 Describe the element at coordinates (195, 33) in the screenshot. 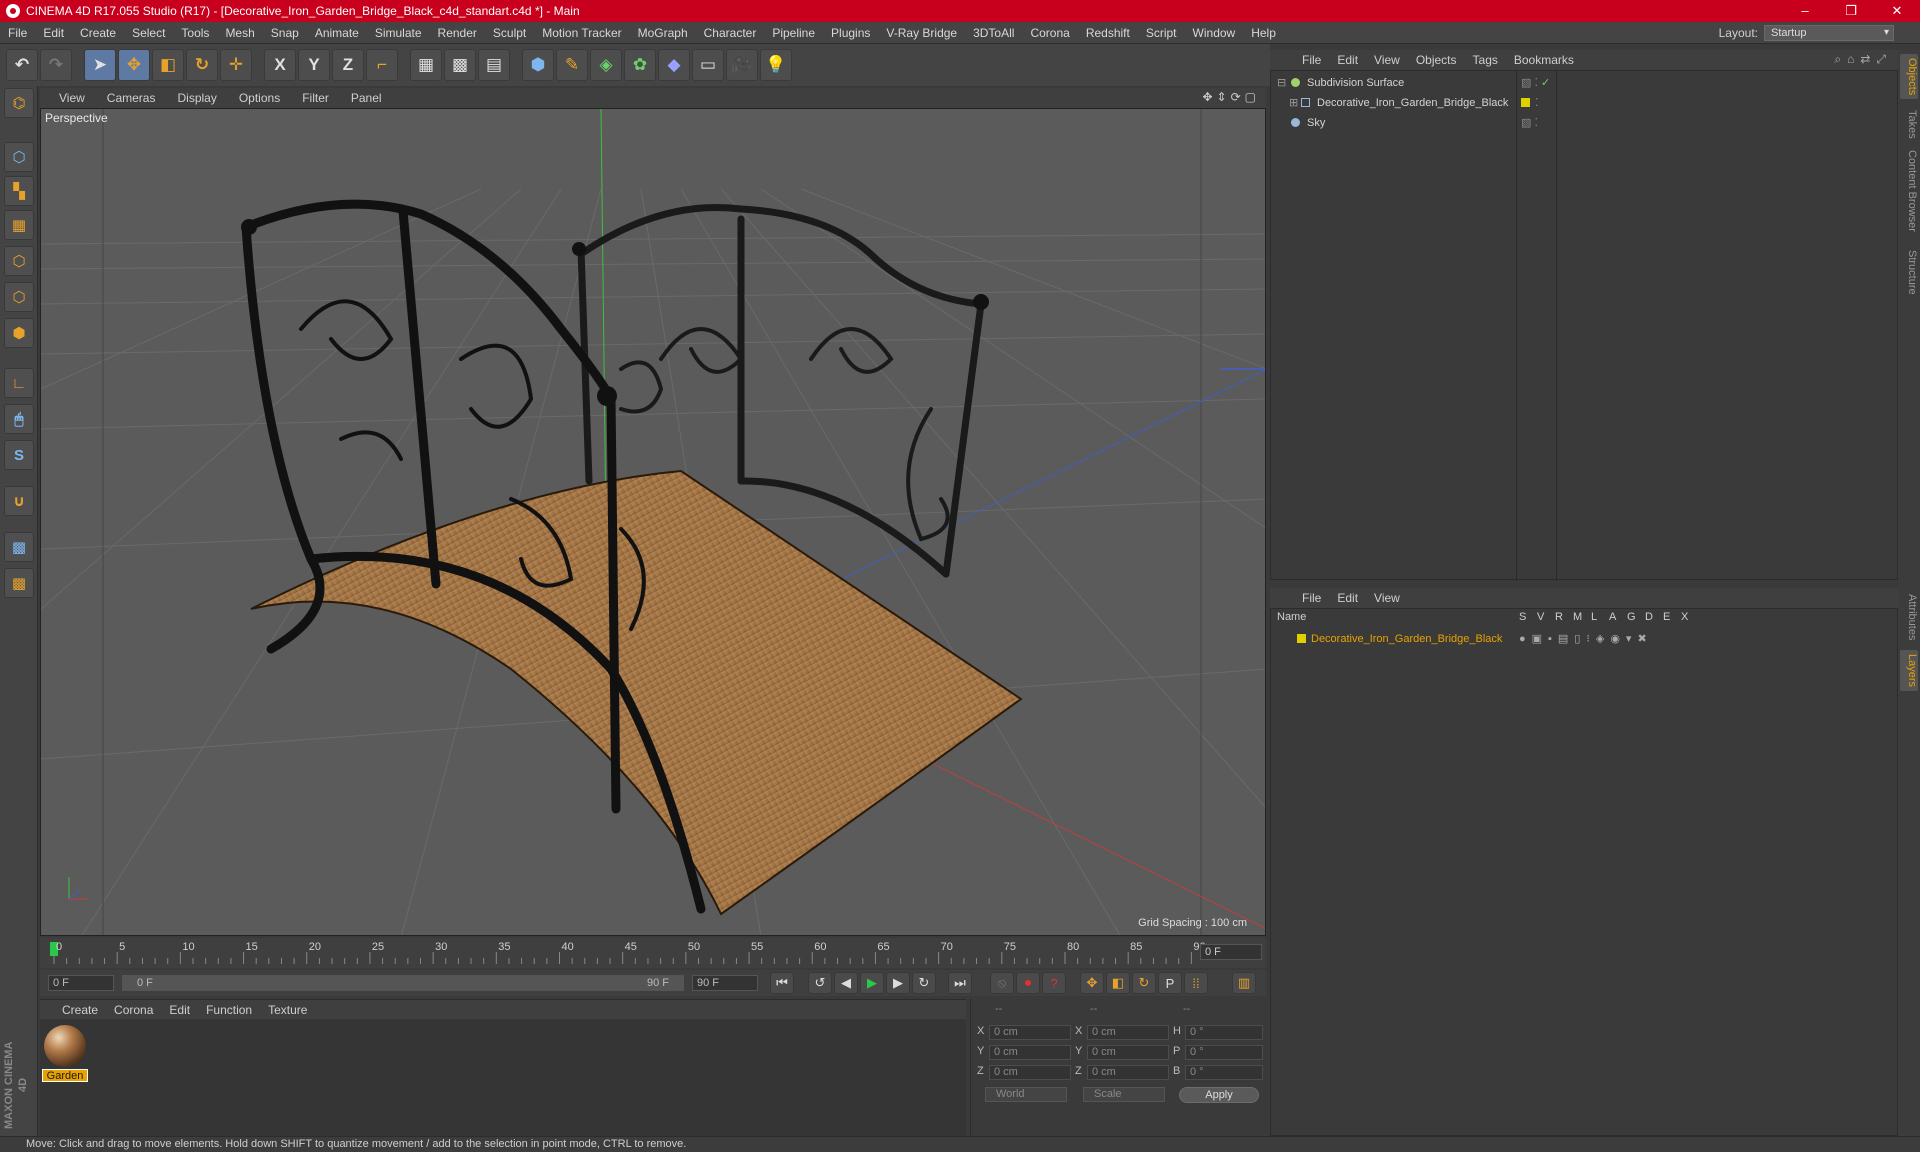

I see `menu-tools: Tools` at that location.